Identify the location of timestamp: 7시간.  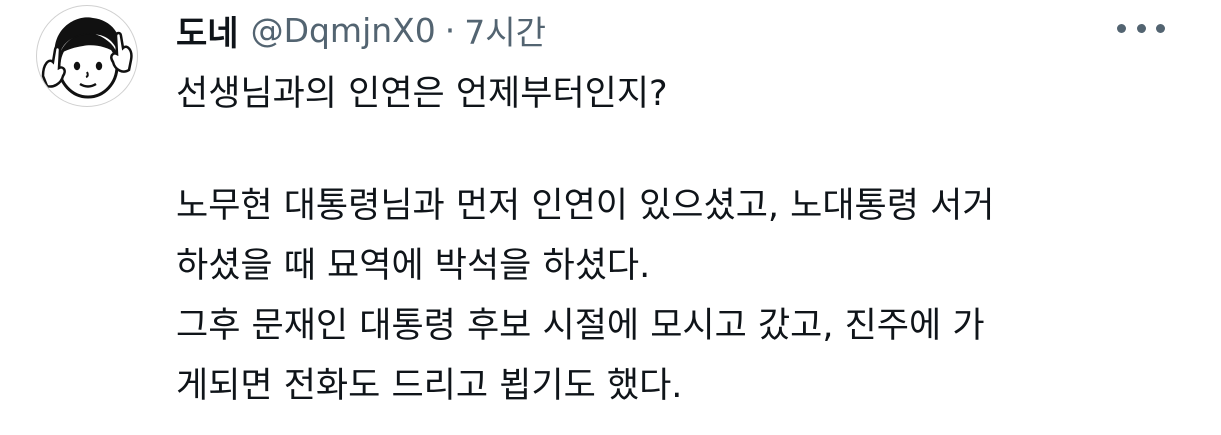
(505, 30).